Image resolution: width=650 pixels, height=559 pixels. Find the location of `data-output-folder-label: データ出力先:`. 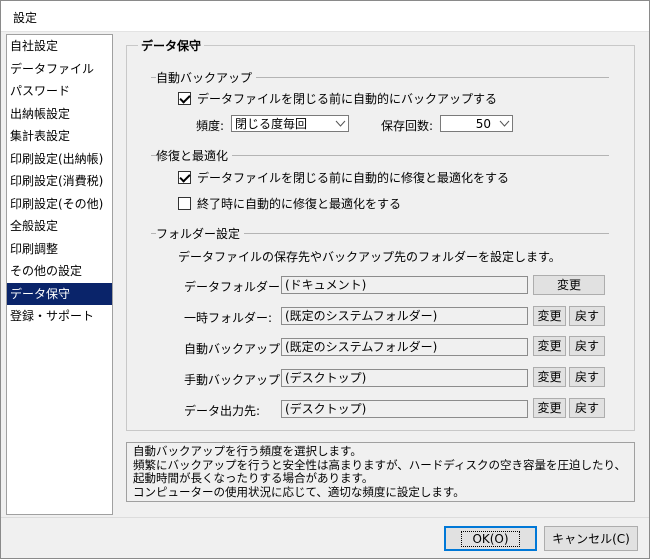

data-output-folder-label: データ出力先: is located at coordinates (222, 411).